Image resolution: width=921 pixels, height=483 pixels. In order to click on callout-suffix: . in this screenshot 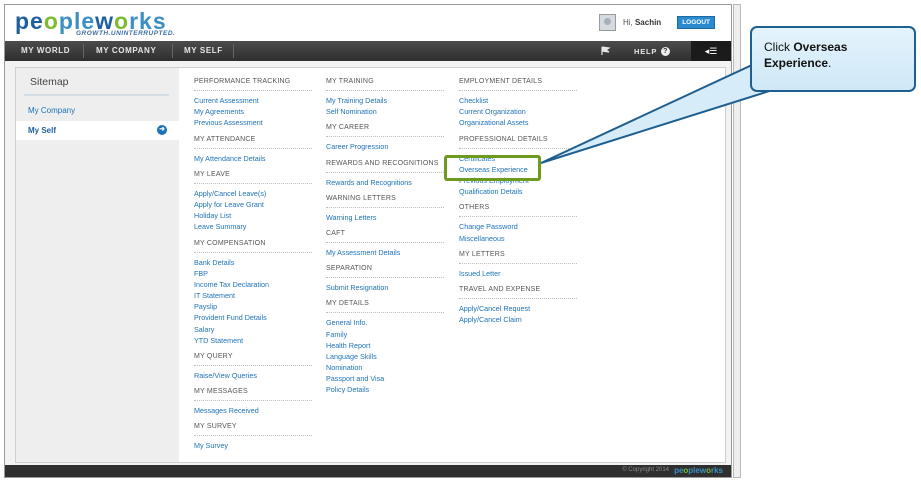, I will do `click(830, 63)`.